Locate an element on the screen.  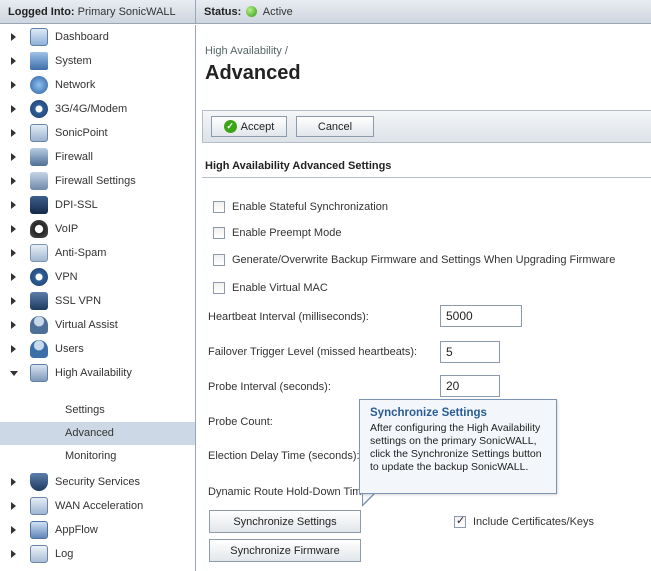
security-services-icon is located at coordinates (39, 482).